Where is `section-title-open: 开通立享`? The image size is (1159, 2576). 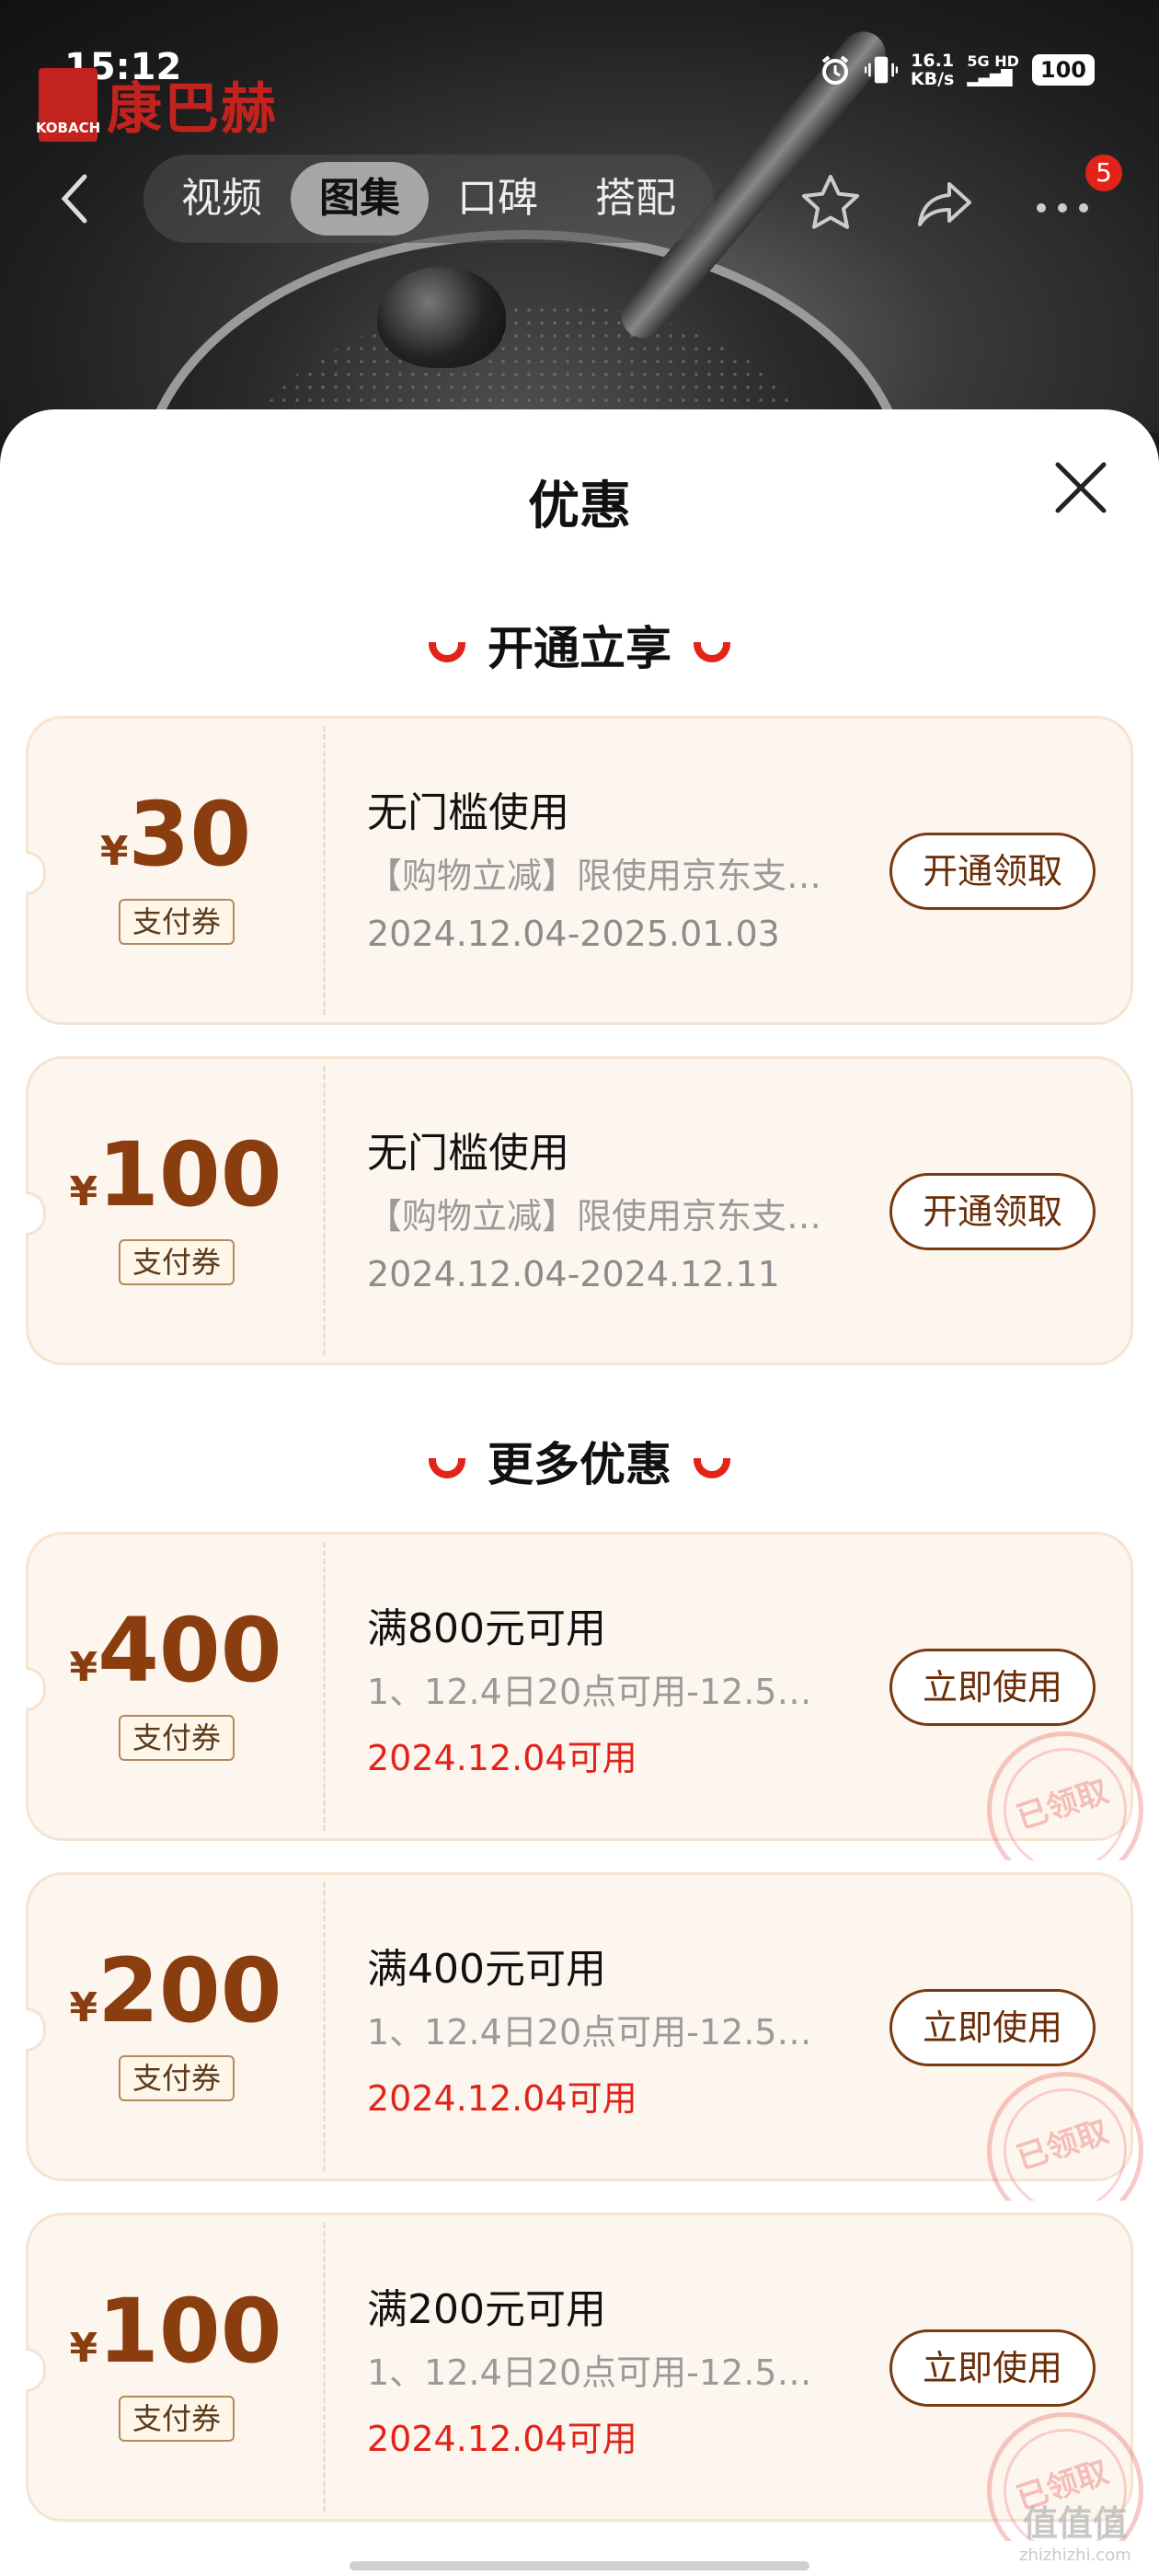
section-title-open: 开通立享 is located at coordinates (579, 645).